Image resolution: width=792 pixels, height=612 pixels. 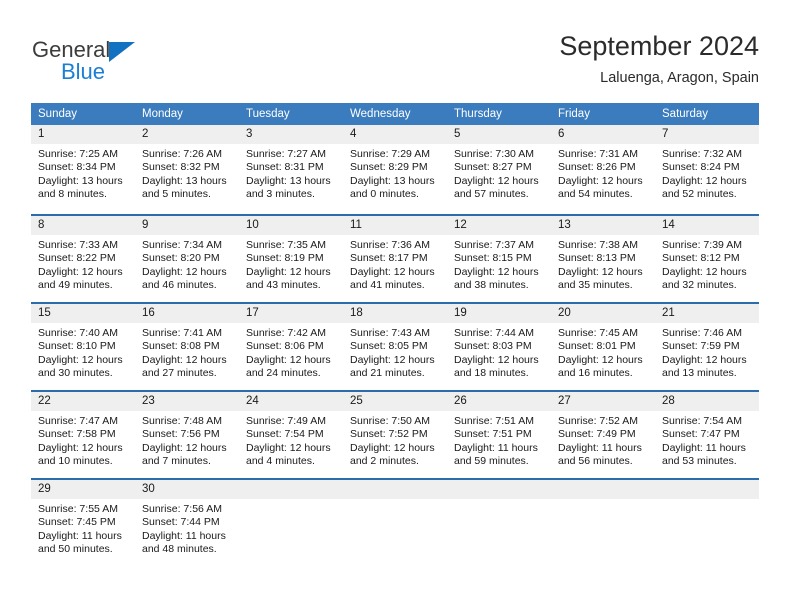 I want to click on daylight-text: Daylight: 12 hours and 2 minutes., so click(x=392, y=454).